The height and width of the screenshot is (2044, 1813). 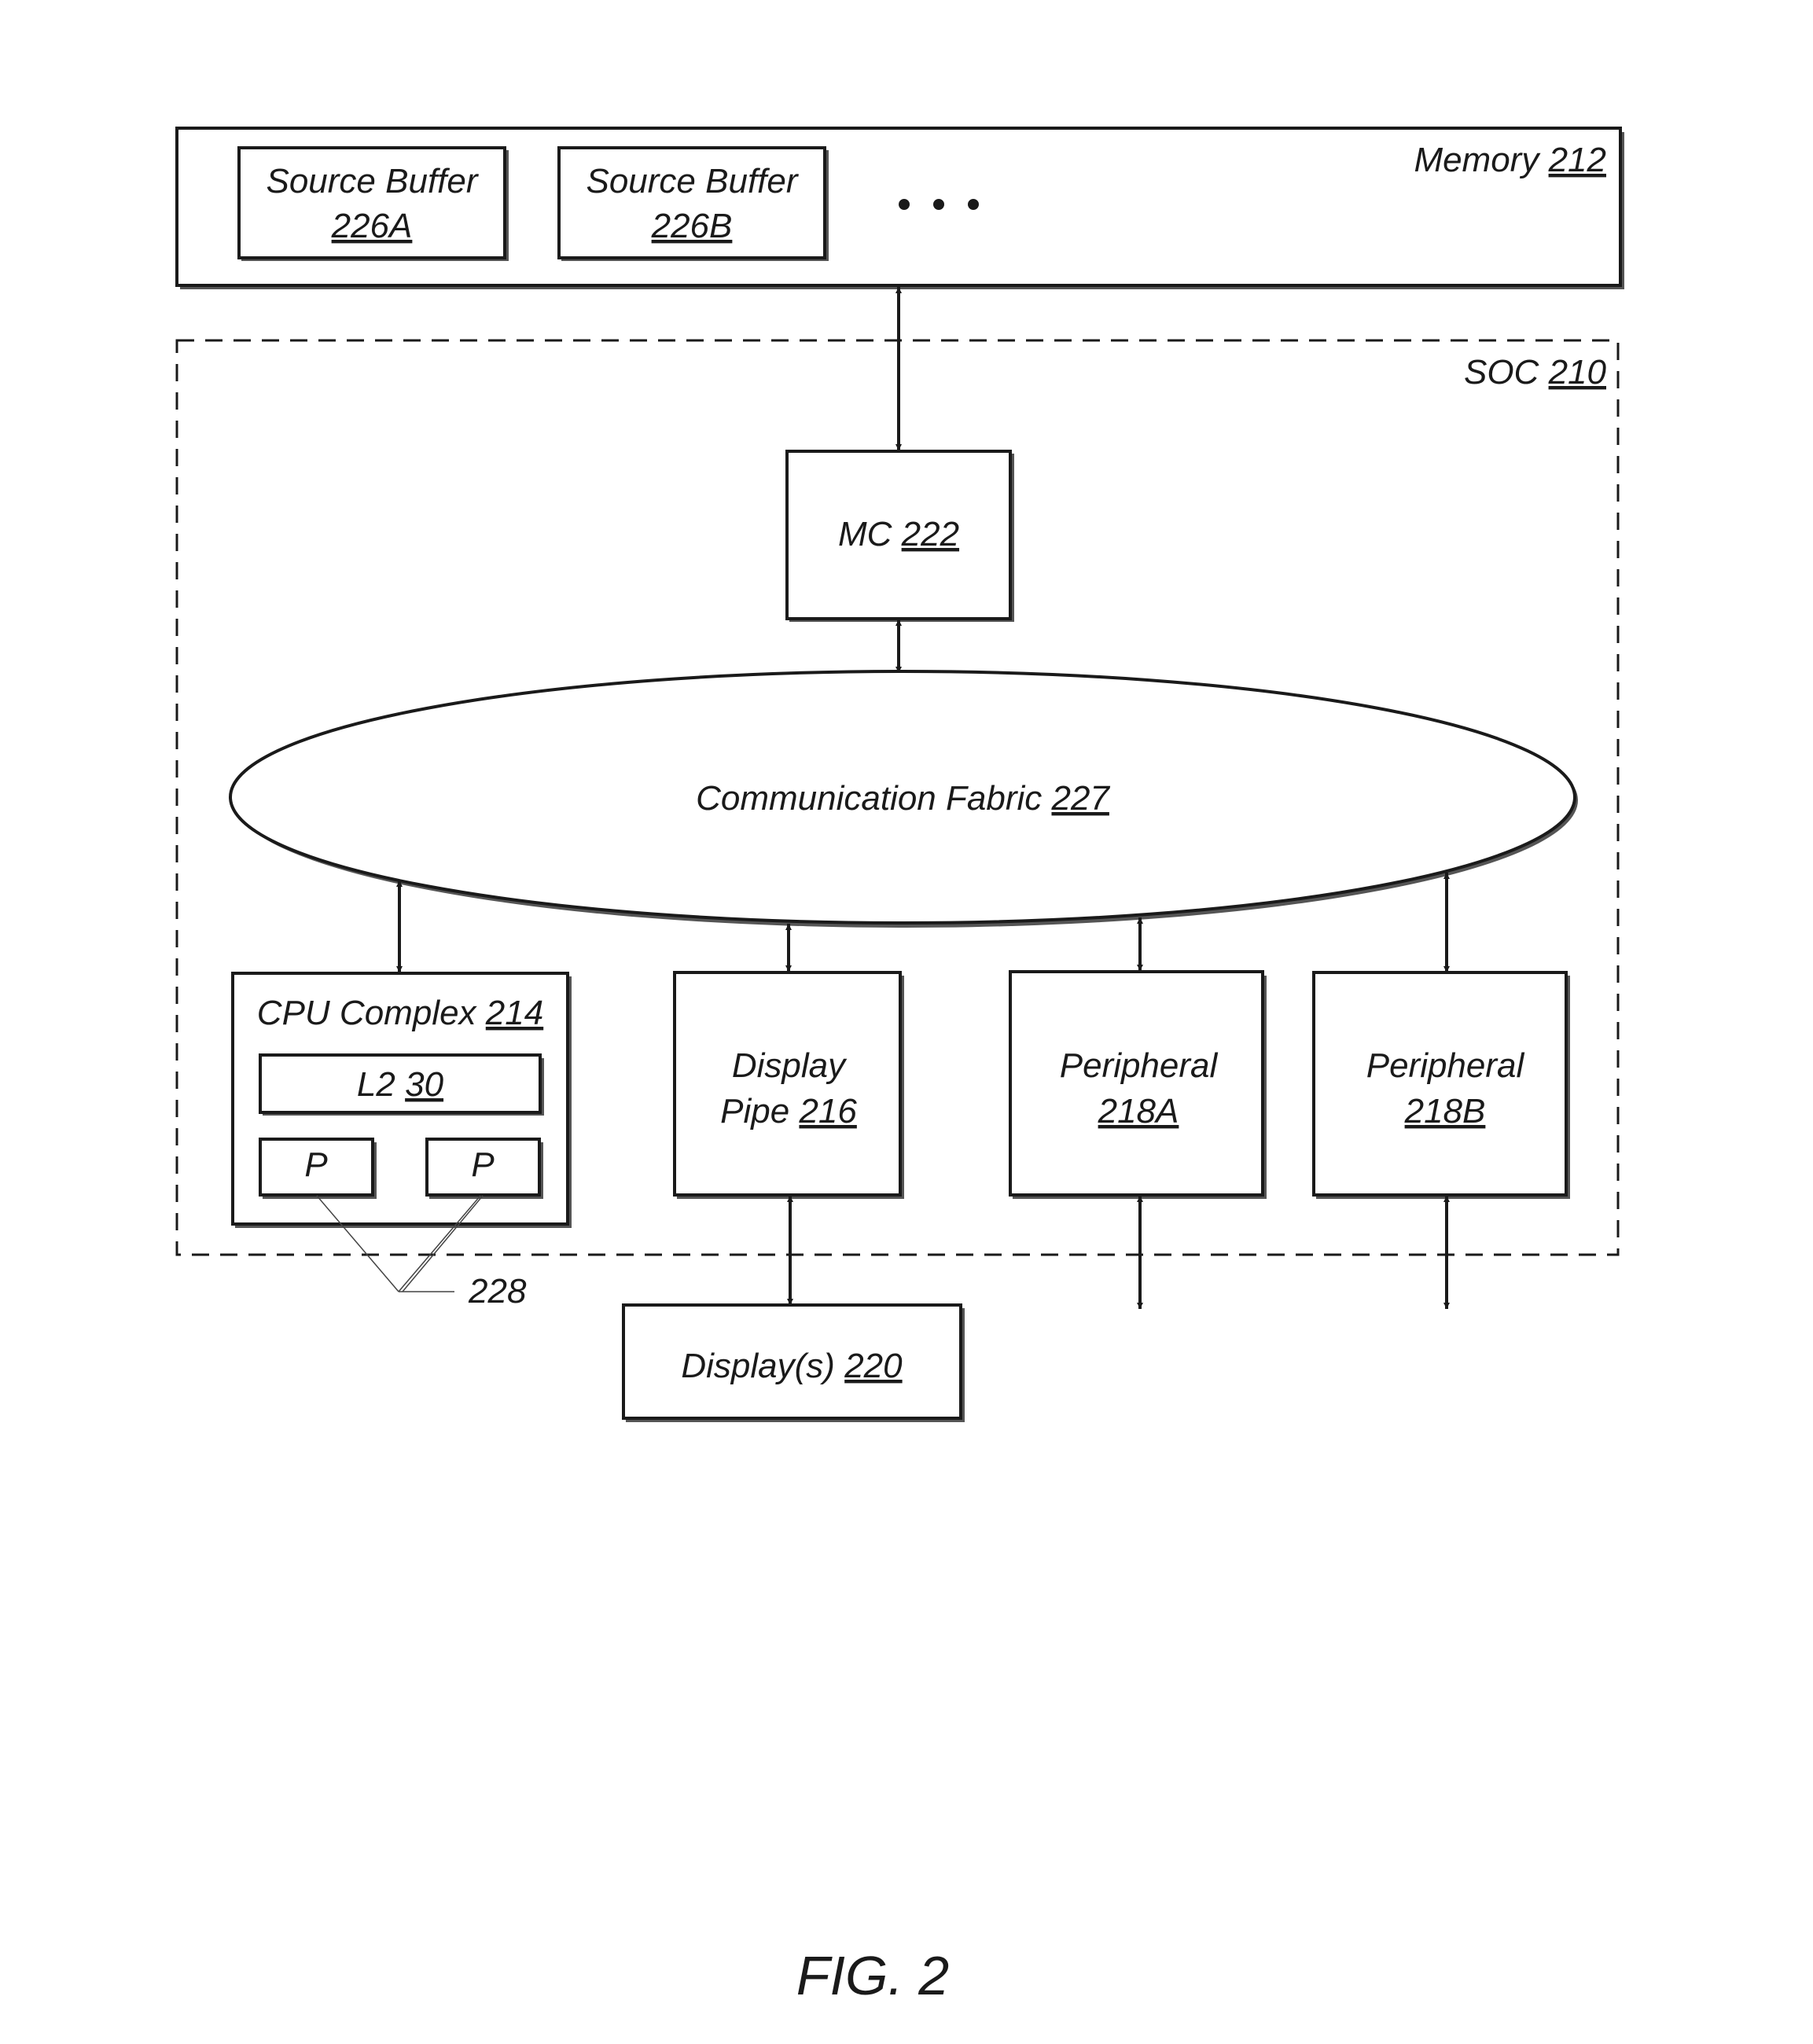 I want to click on processor-ref-label: 228, so click(x=497, y=1292).